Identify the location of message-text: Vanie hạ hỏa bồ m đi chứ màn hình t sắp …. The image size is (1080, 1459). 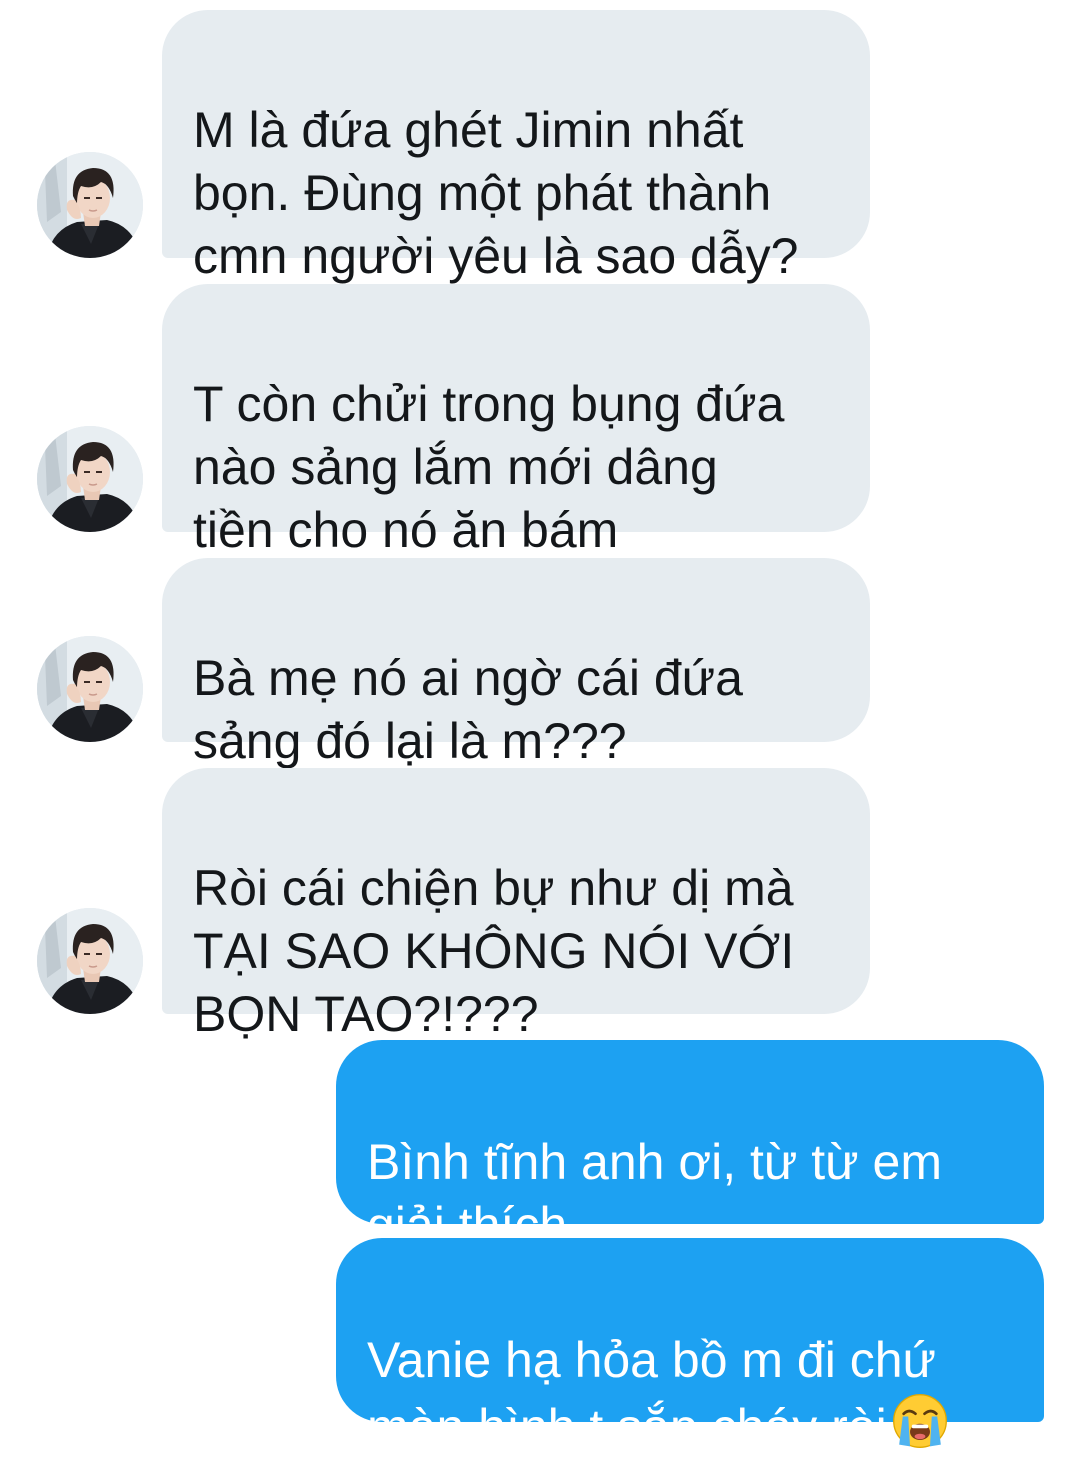
(652, 1393).